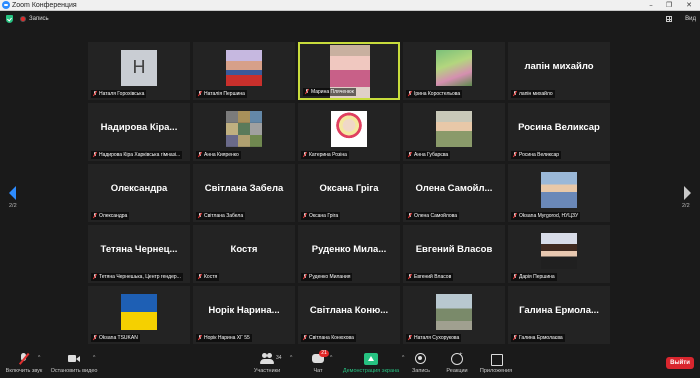  Describe the element at coordinates (431, 155) in the screenshot. I see `participant-name: Анна Губарєва` at that location.